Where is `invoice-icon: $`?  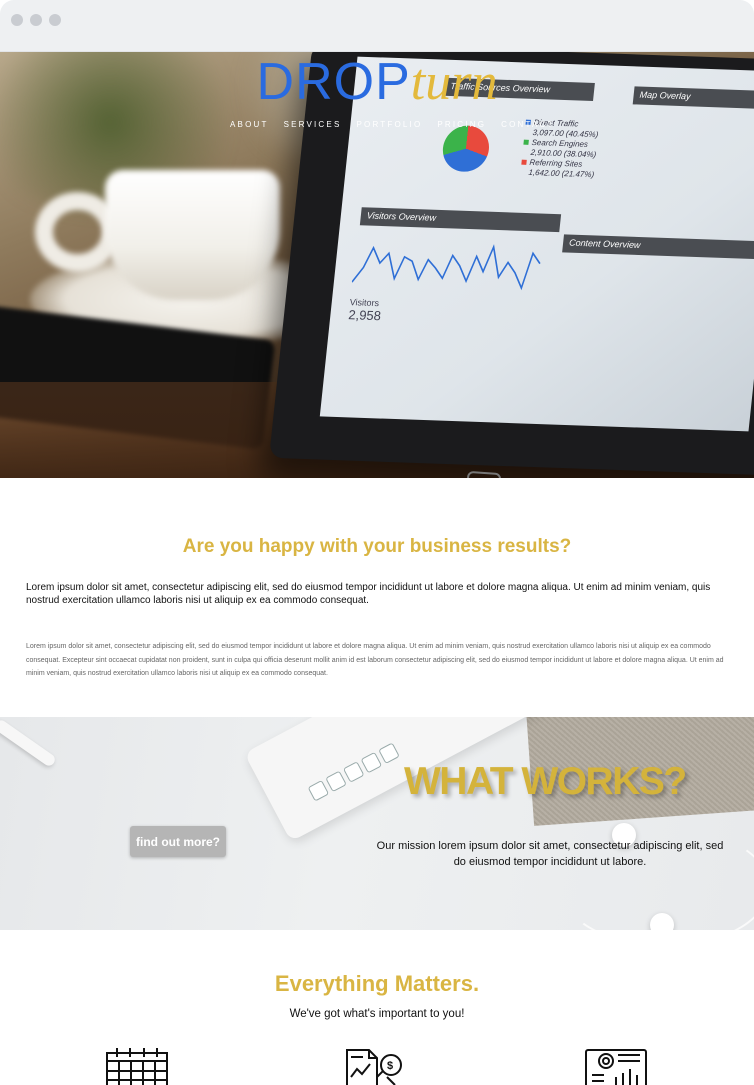
invoice-icon: $ is located at coordinates (374, 1067).